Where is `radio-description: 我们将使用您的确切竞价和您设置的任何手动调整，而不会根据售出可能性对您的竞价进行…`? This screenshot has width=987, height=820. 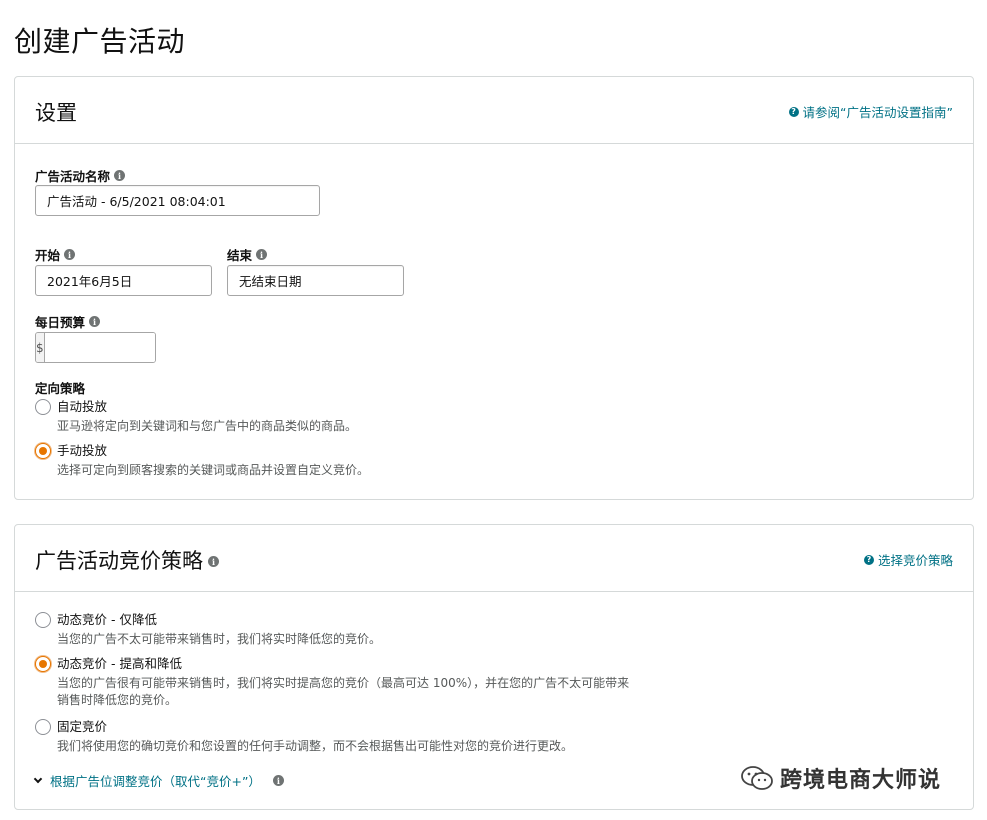 radio-description: 我们将使用您的确切竞价和您设置的任何手动调整，而不会根据售出可能性对您的竞价进行… is located at coordinates (315, 746).